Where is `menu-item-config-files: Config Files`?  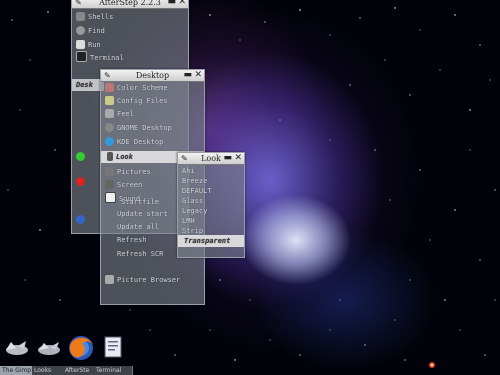 menu-item-config-files: Config Files is located at coordinates (153, 101).